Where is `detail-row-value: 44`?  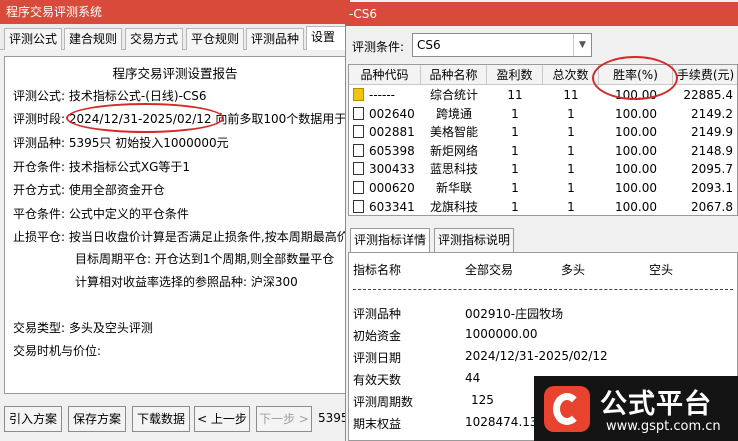
detail-row-value: 44 is located at coordinates (473, 378).